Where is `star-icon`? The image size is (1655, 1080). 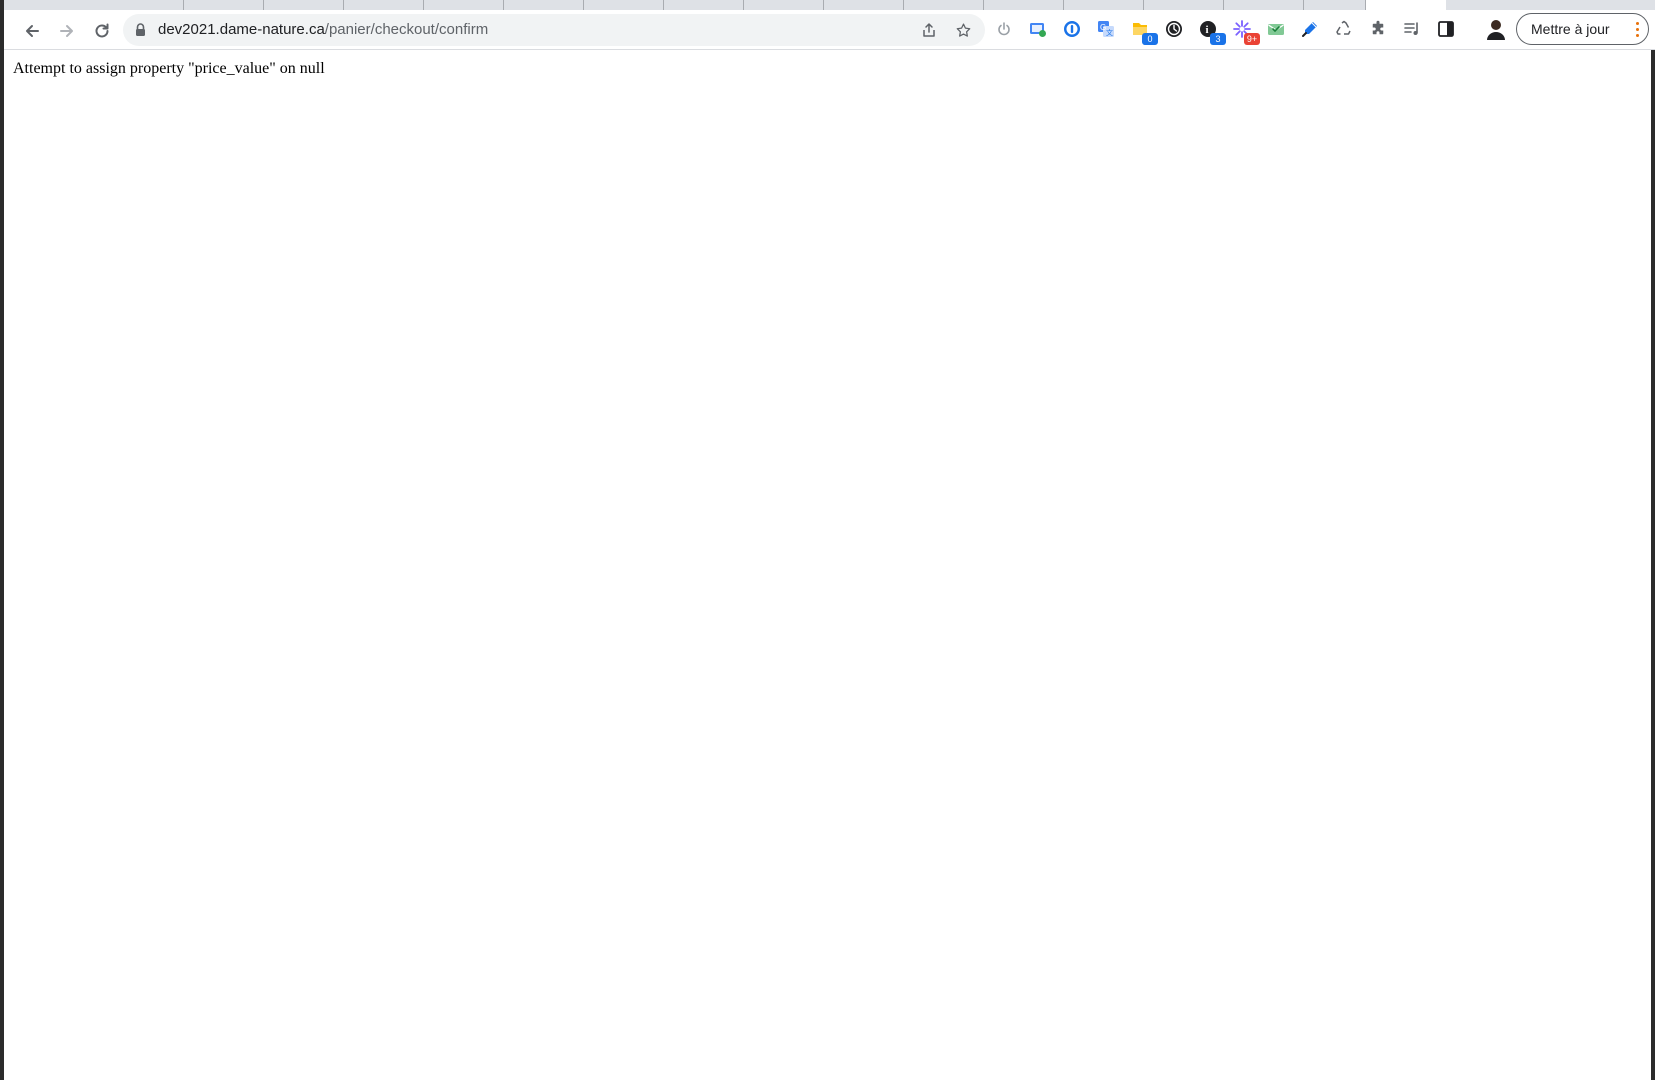 star-icon is located at coordinates (963, 29).